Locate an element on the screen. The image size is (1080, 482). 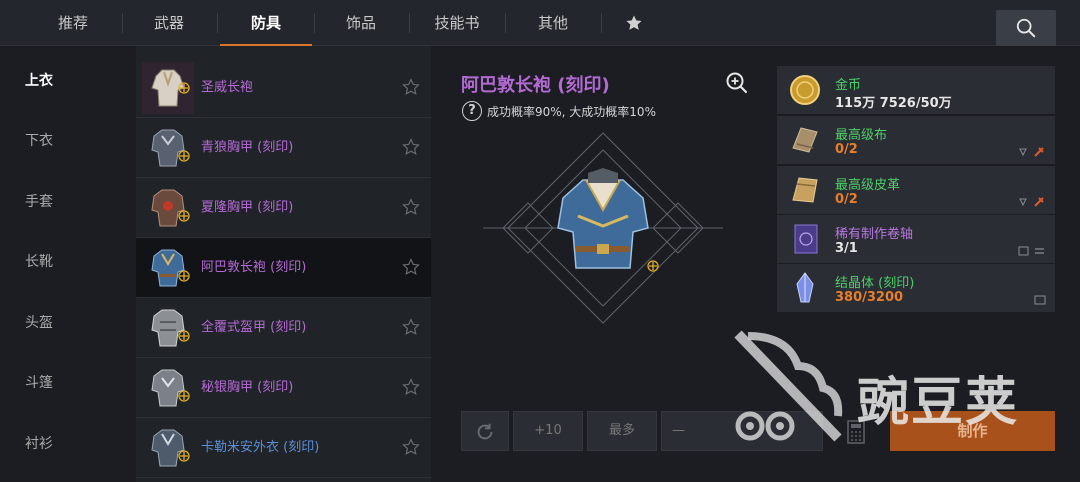
item-name: 夏隆胸甲 (刻印) is located at coordinates (247, 207).